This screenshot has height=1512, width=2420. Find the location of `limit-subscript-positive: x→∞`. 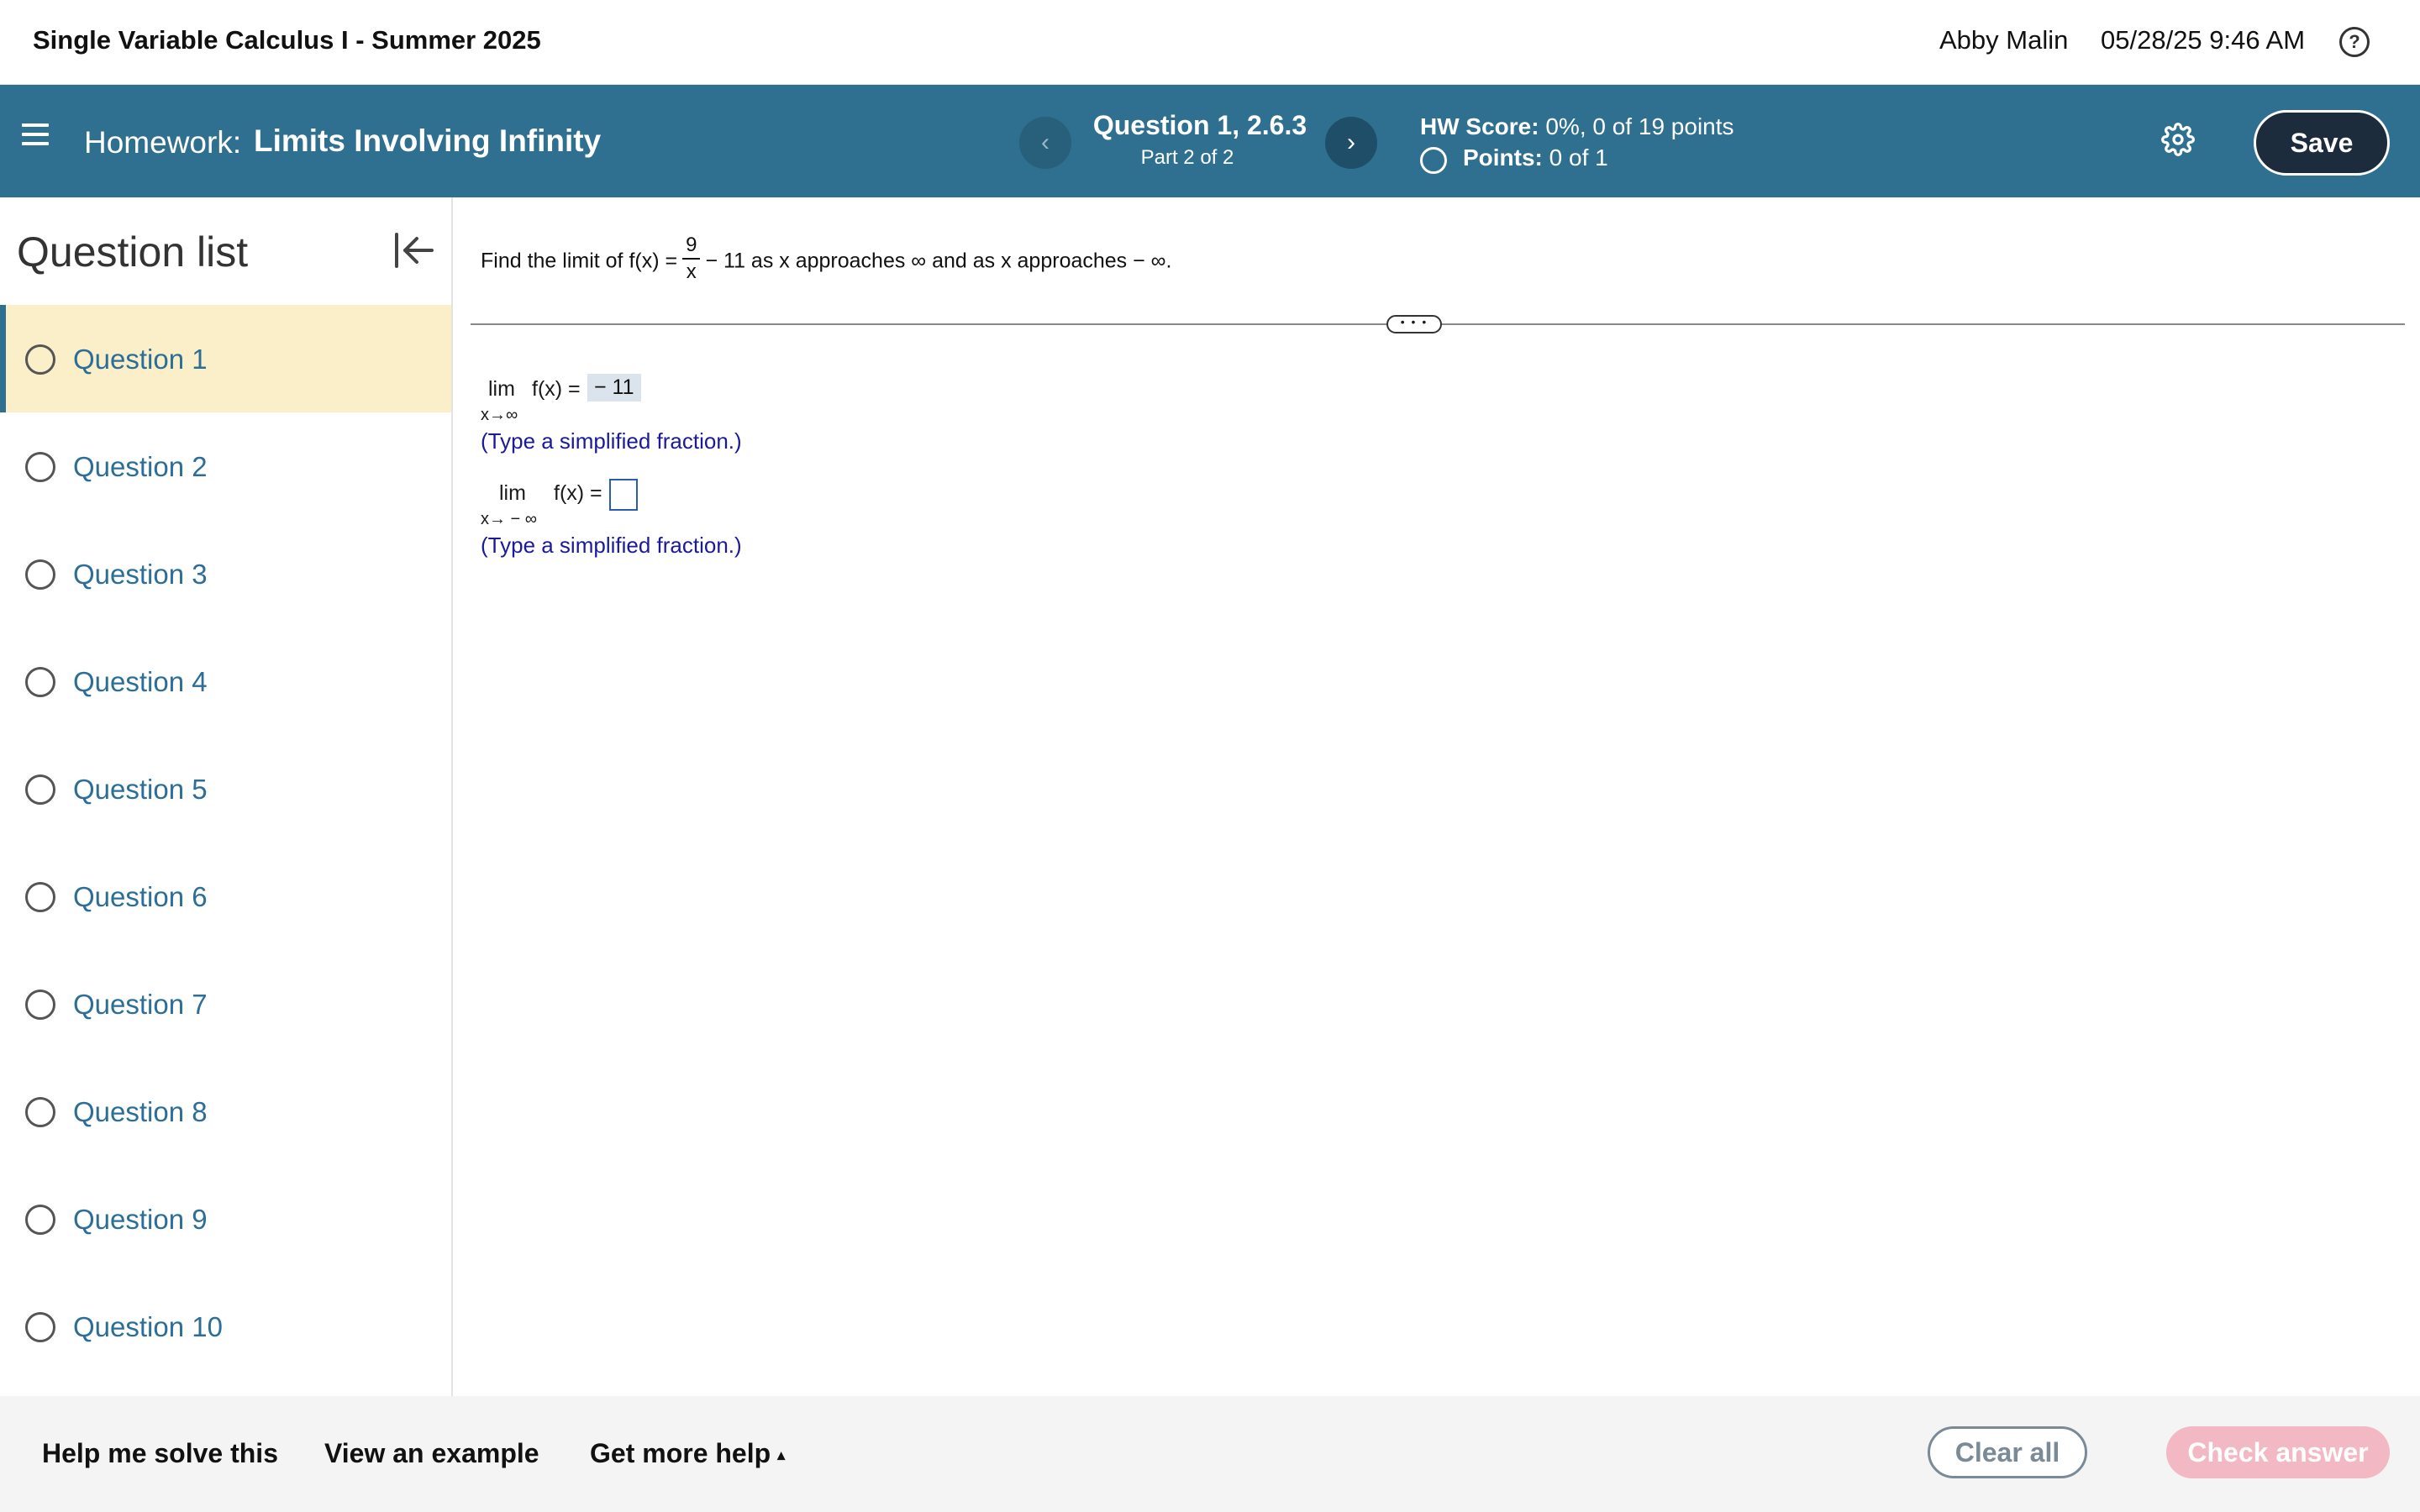

limit-subscript-positive: x→∞ is located at coordinates (499, 415).